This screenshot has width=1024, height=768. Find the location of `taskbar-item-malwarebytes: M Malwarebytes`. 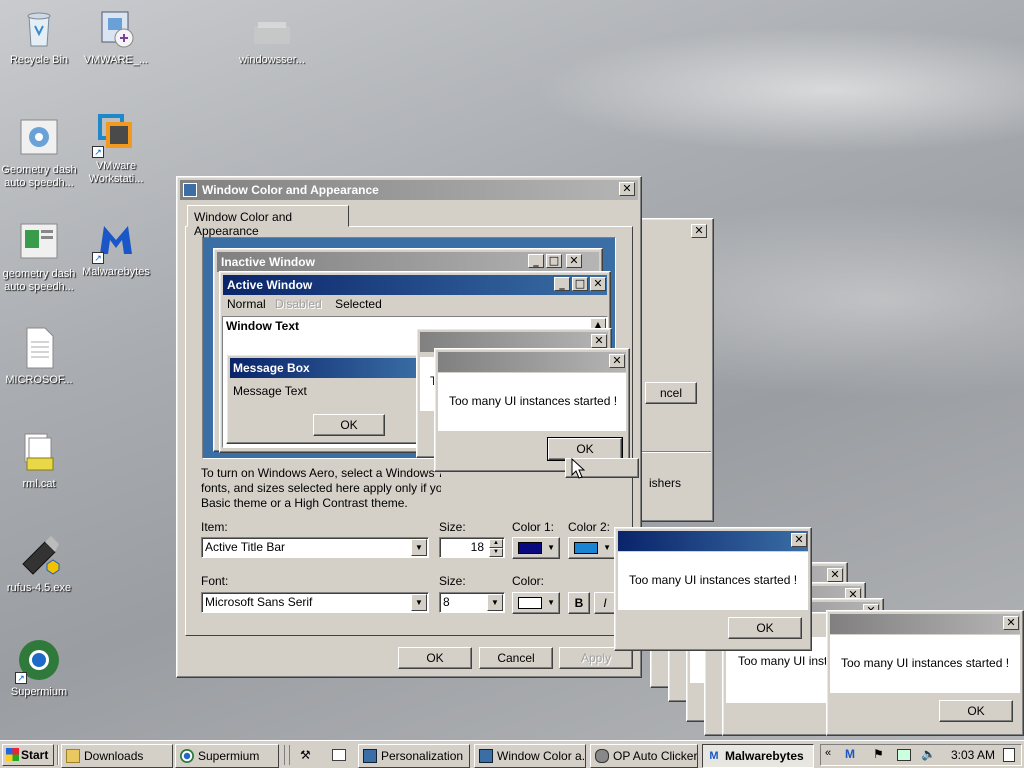

taskbar-item-malwarebytes: M Malwarebytes is located at coordinates (758, 756).